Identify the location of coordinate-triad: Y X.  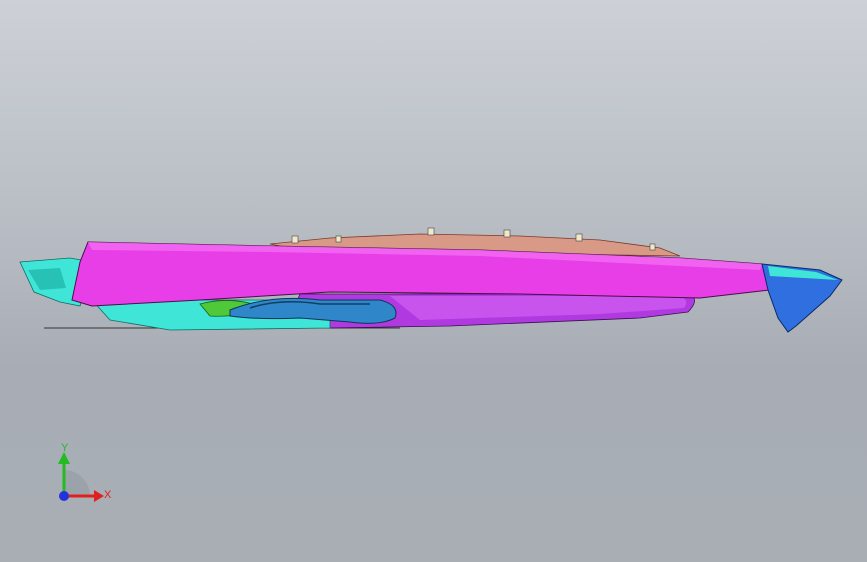
(85, 472).